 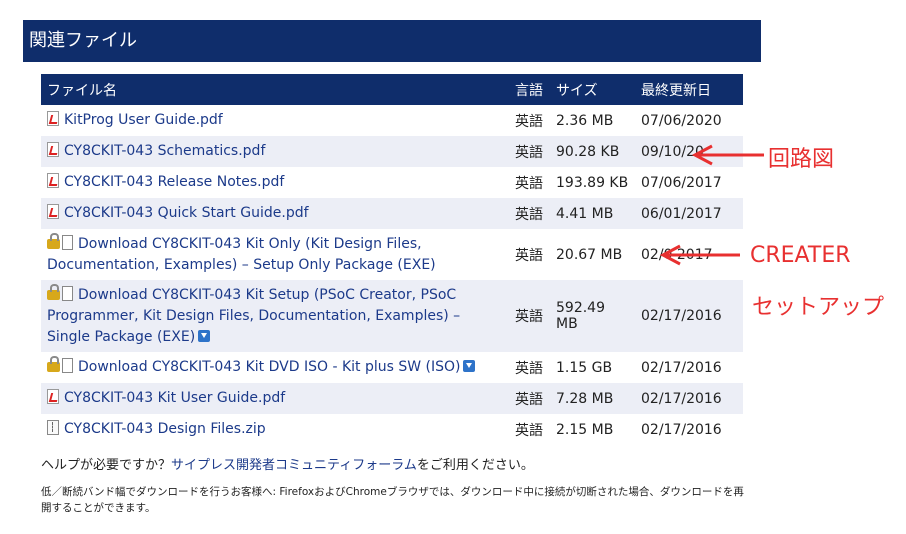 What do you see at coordinates (801, 159) in the screenshot?
I see `annotation-schematic: 回路図` at bounding box center [801, 159].